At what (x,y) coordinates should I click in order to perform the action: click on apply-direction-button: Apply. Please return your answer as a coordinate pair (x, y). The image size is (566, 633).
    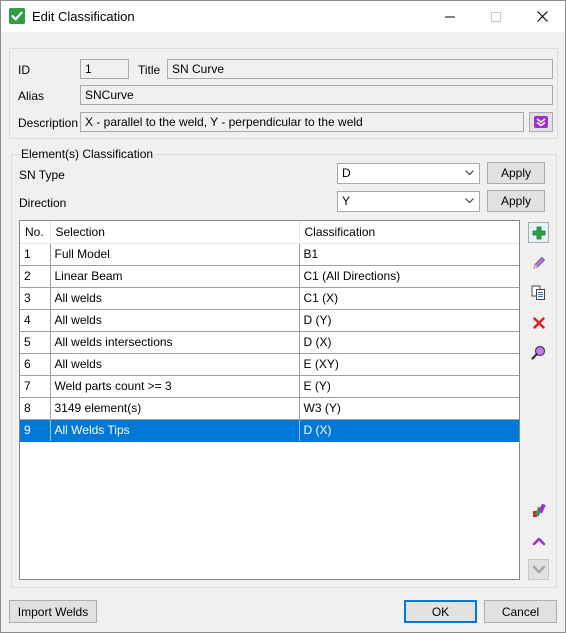
    Looking at the image, I should click on (516, 201).